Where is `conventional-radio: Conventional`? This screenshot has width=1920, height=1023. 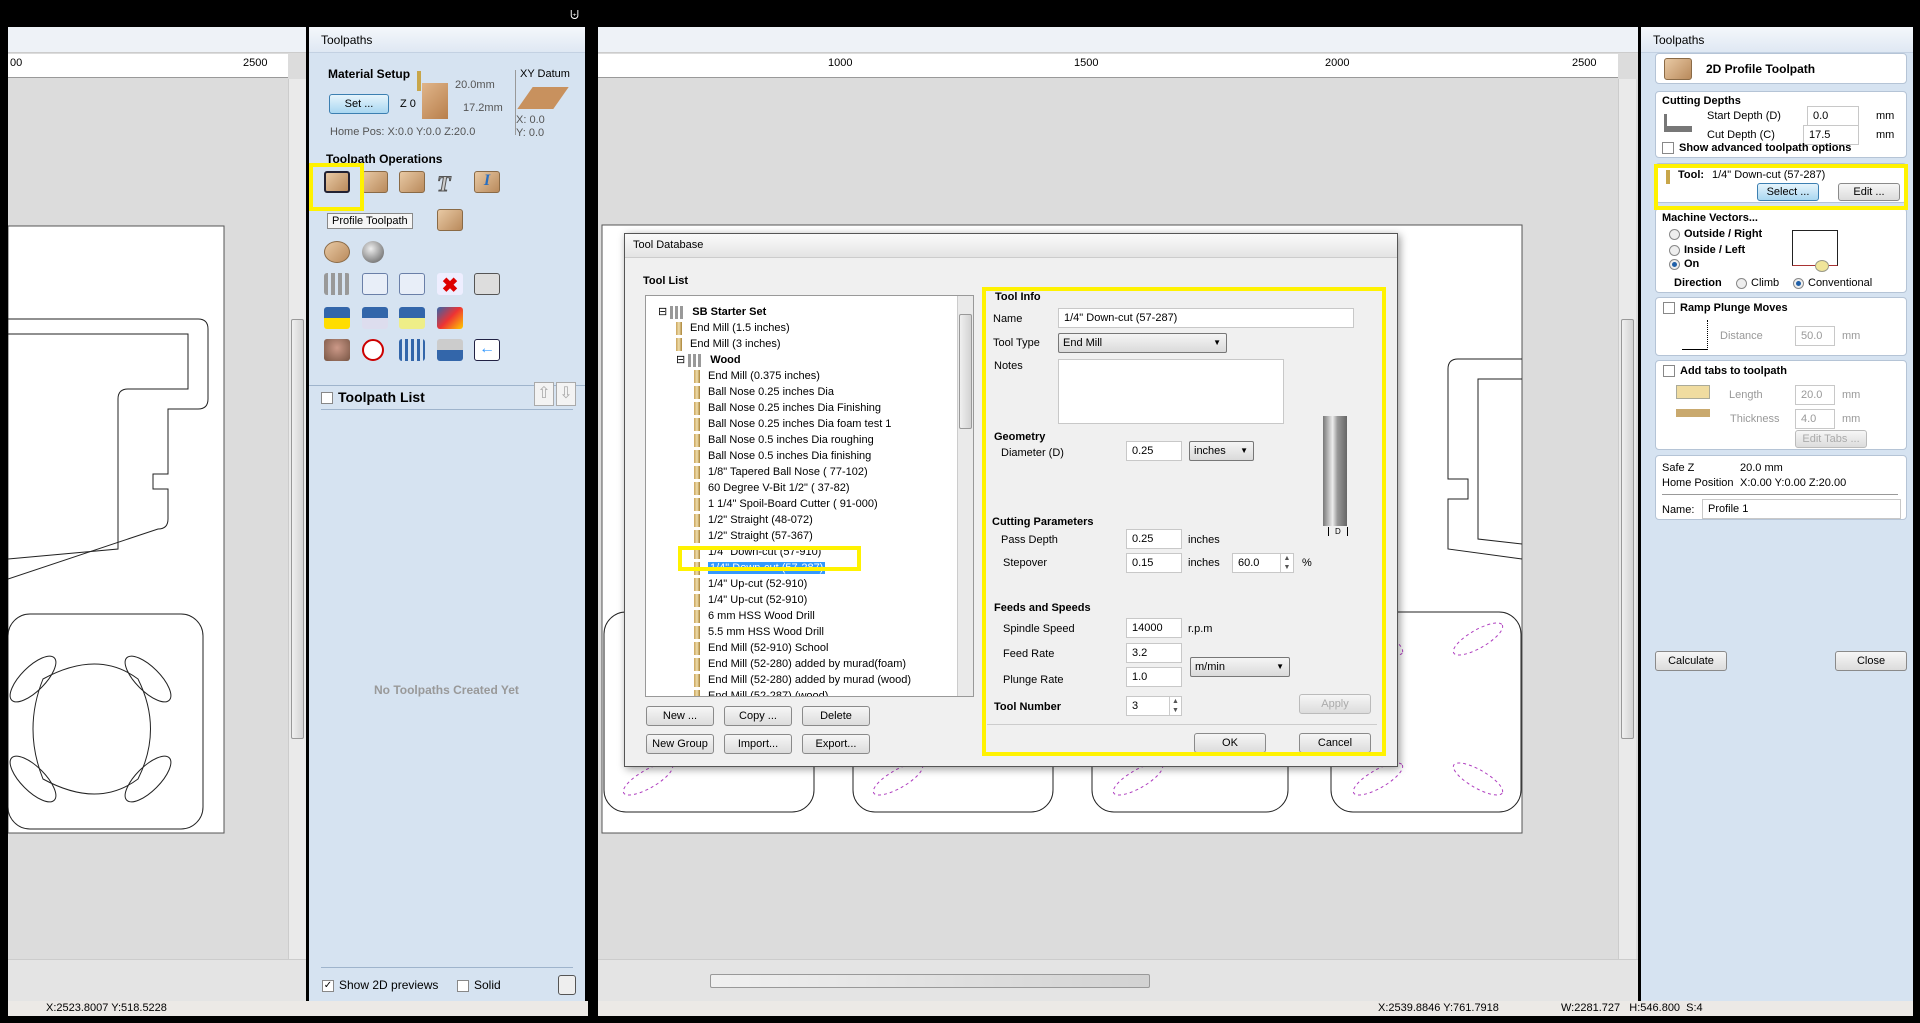 conventional-radio: Conventional is located at coordinates (1832, 283).